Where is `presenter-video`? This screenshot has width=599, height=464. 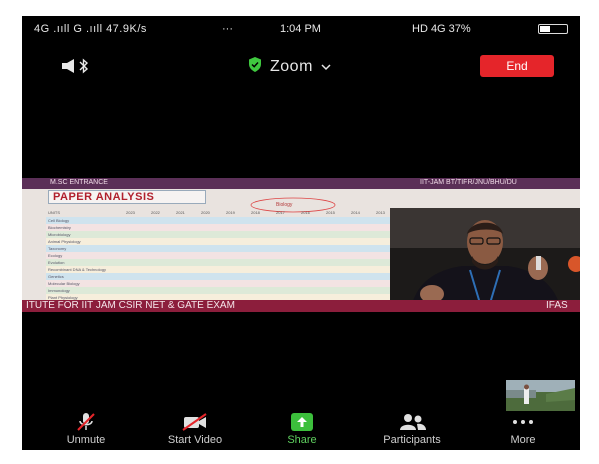 presenter-video is located at coordinates (485, 260).